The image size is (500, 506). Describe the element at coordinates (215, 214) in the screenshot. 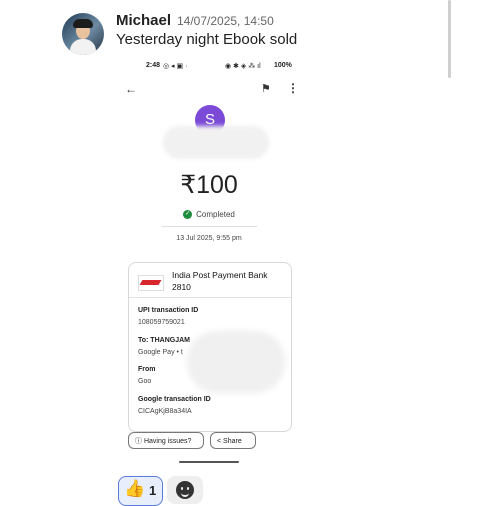

I see `status-text: Completed` at that location.